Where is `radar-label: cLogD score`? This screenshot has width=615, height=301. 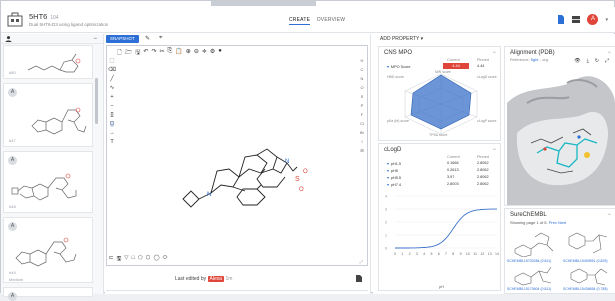 radar-label: cLogD score is located at coordinates (487, 77).